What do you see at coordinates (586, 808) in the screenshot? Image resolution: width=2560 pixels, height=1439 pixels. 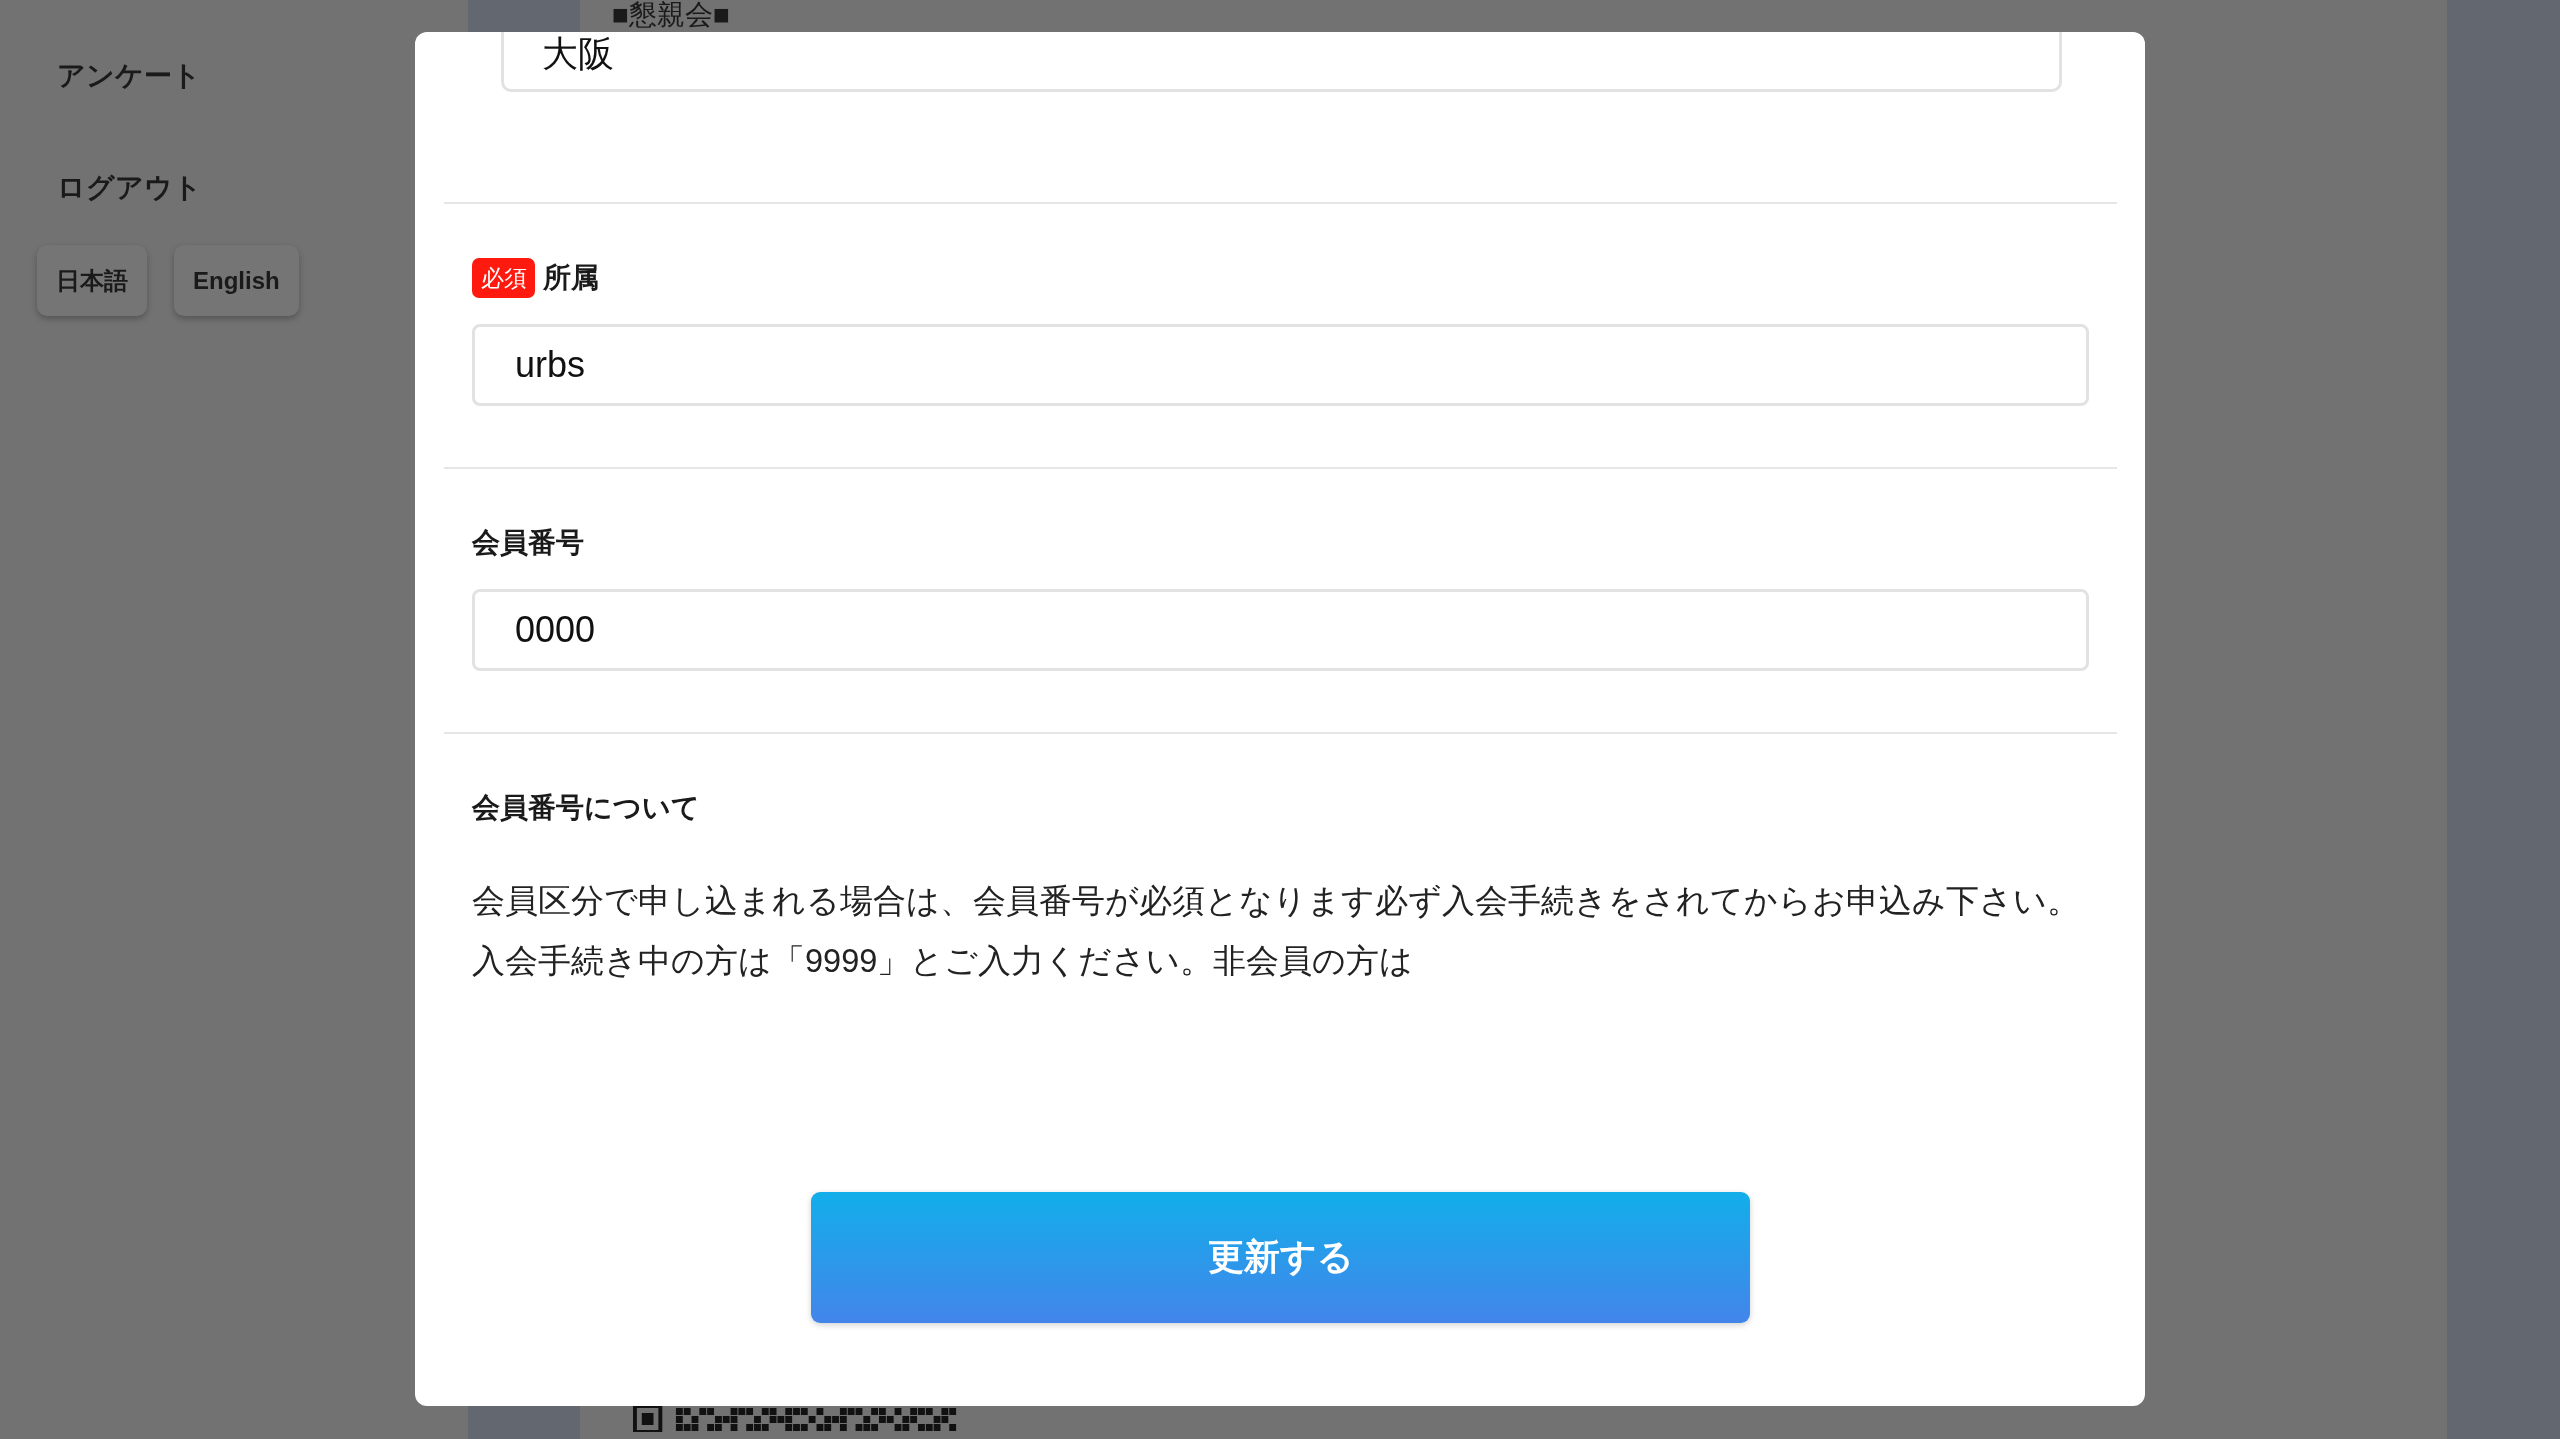 I see `note-title: 会員番号について` at bounding box center [586, 808].